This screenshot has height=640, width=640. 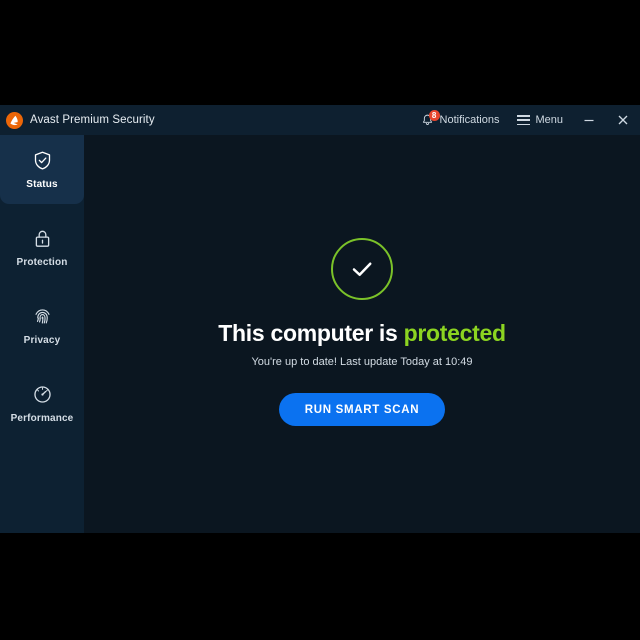 What do you see at coordinates (454, 333) in the screenshot?
I see `status-heading-accent: protected` at bounding box center [454, 333].